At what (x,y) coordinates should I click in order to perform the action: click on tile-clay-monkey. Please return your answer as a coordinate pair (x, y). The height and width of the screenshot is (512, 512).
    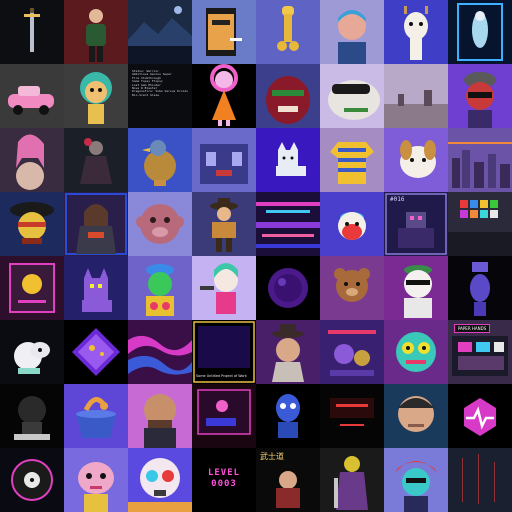
    Looking at the image, I should click on (160, 224).